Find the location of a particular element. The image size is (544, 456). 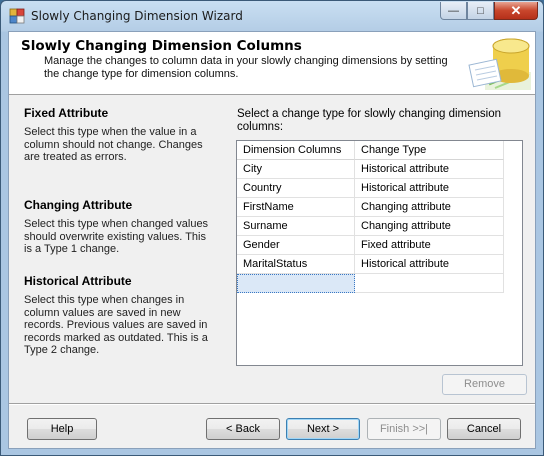

section-heading: Fixed Attribute is located at coordinates (66, 113).